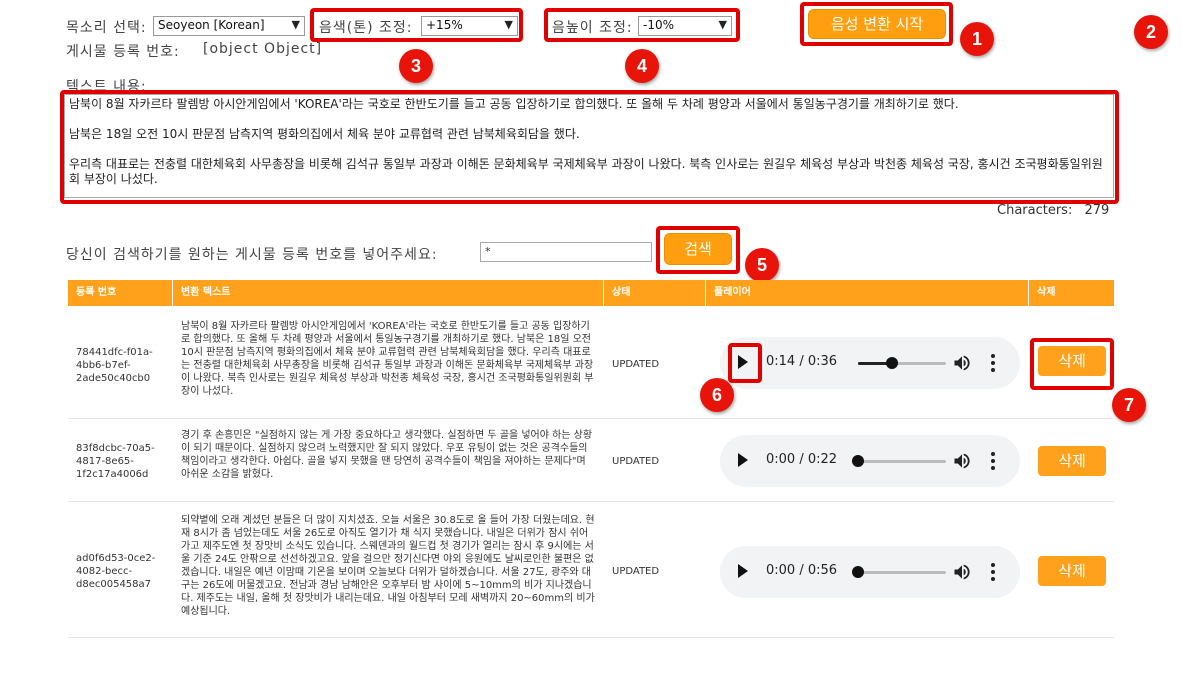  What do you see at coordinates (114, 365) in the screenshot?
I see `row-id: 78441dfc-f01a-4bb6-b7ef-2ade50c40cb0` at bounding box center [114, 365].